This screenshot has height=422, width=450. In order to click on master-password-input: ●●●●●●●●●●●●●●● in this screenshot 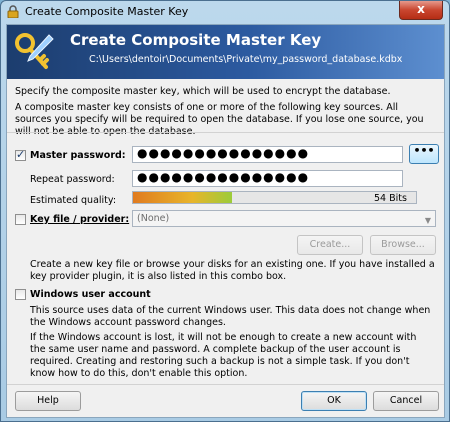, I will do `click(267, 154)`.